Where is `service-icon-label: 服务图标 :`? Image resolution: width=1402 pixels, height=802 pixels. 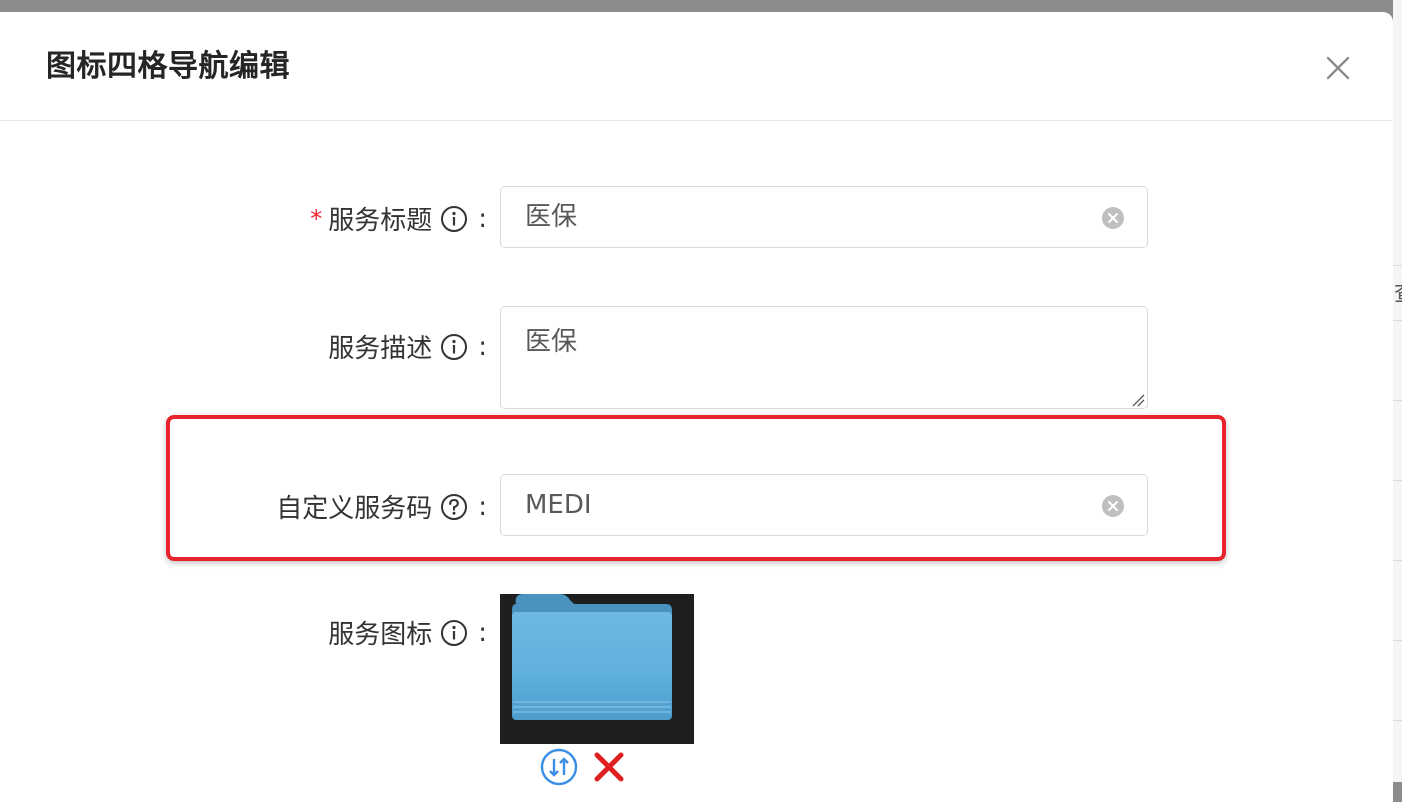 service-icon-label: 服务图标 : is located at coordinates (407, 632).